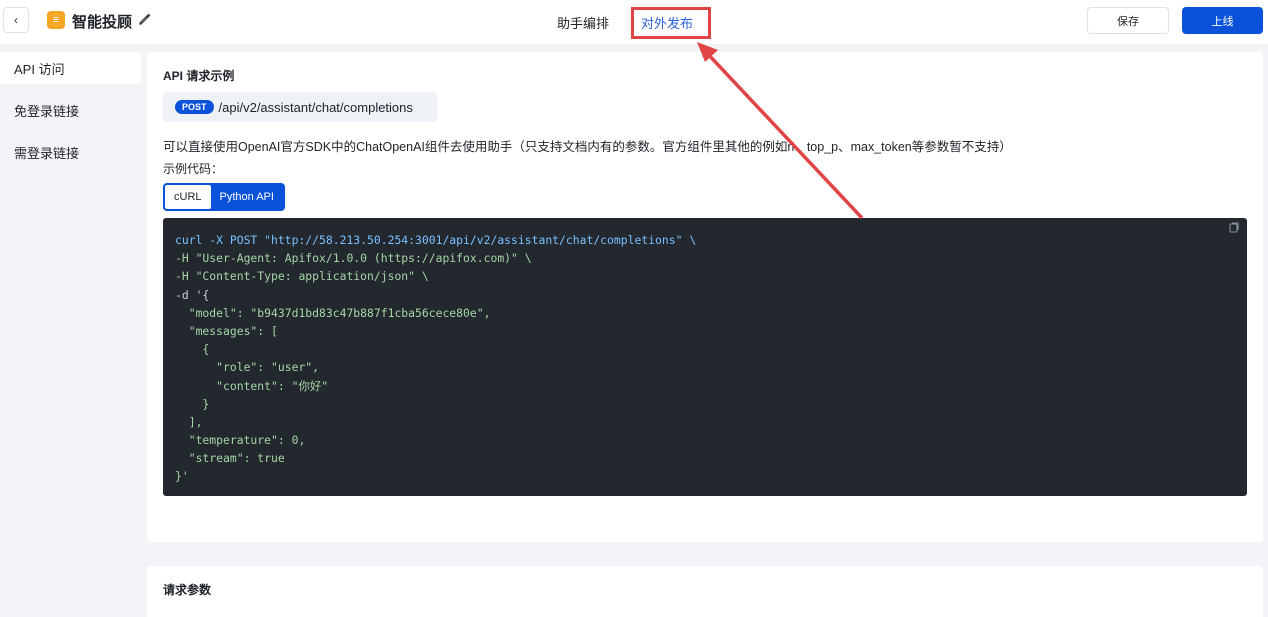 The image size is (1268, 617). I want to click on code-language-switch: cURL Python API, so click(224, 197).